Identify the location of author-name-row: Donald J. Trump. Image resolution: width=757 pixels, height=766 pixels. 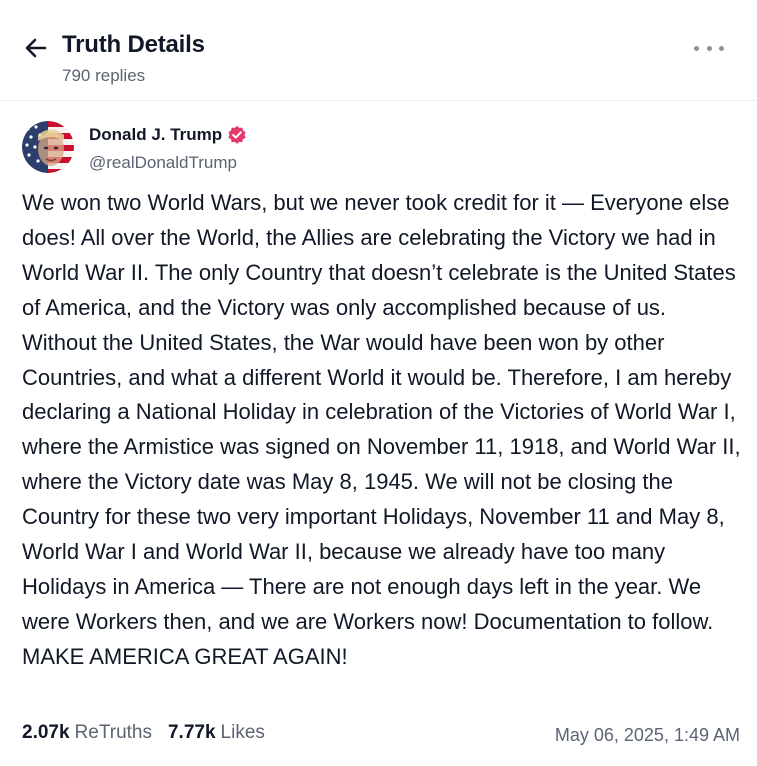
(168, 135).